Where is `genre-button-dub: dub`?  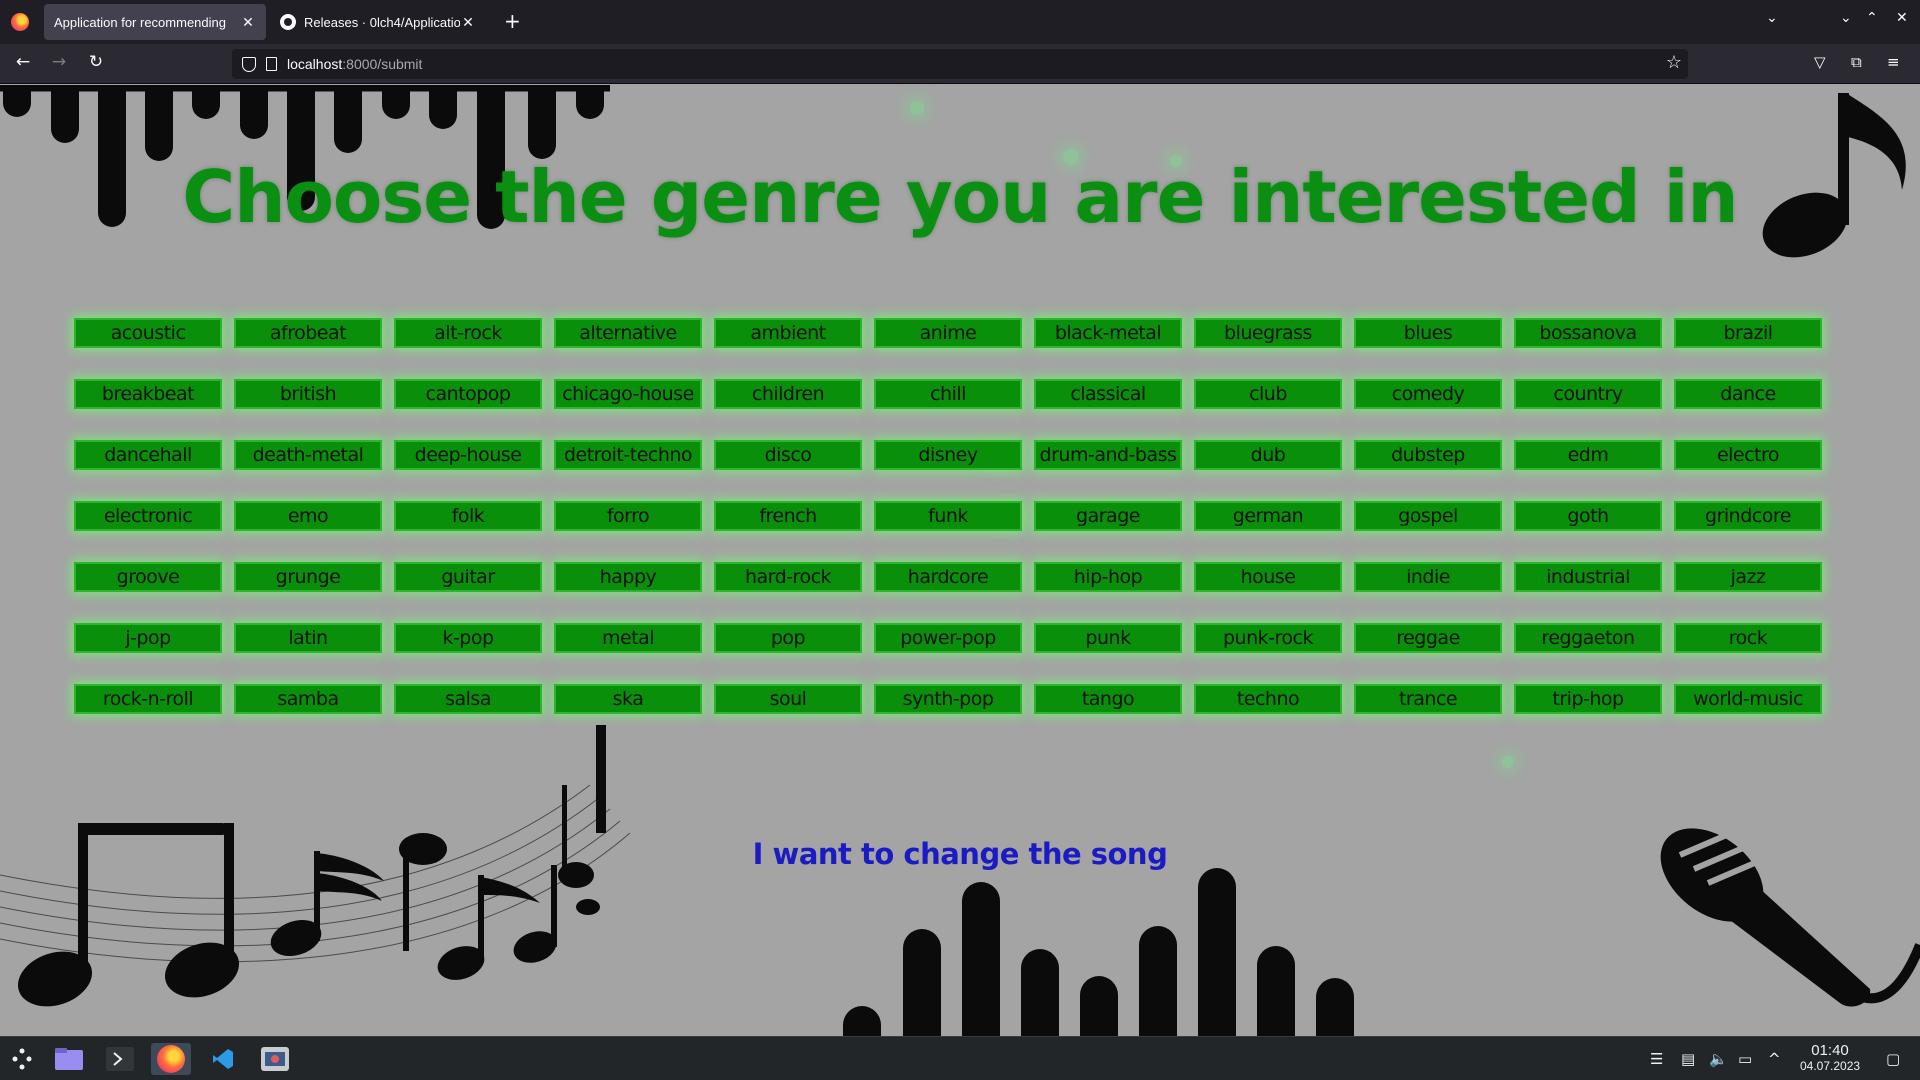 genre-button-dub: dub is located at coordinates (1268, 455).